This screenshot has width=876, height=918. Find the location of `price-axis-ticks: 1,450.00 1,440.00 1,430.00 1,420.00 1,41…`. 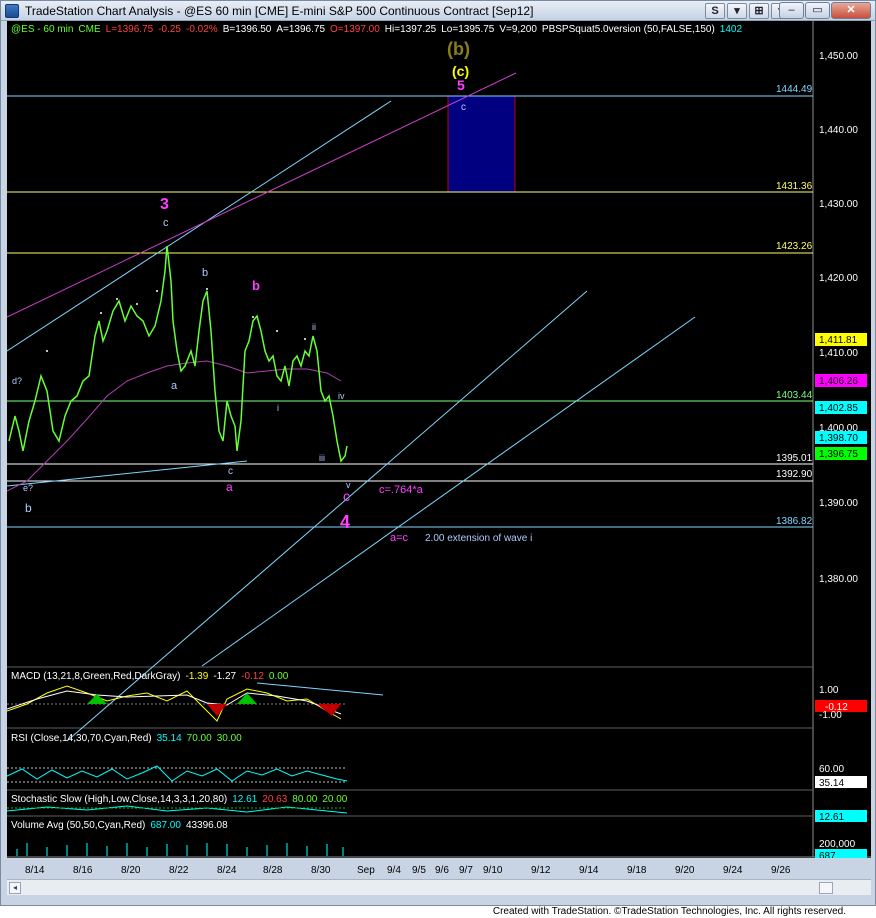

price-axis-ticks: 1,450.00 1,440.00 1,430.00 1,420.00 1,41… is located at coordinates (838, 318).